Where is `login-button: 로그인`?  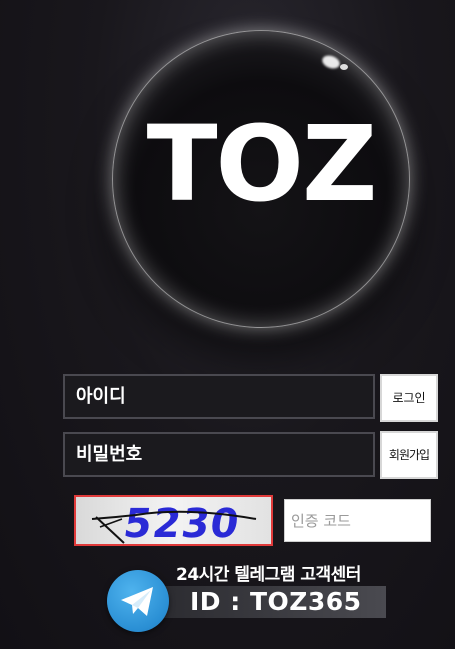
login-button: 로그인 is located at coordinates (409, 398).